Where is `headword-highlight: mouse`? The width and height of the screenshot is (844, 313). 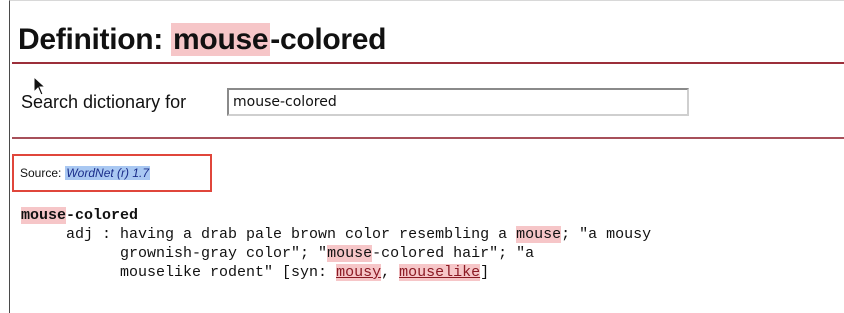 headword-highlight: mouse is located at coordinates (44, 215).